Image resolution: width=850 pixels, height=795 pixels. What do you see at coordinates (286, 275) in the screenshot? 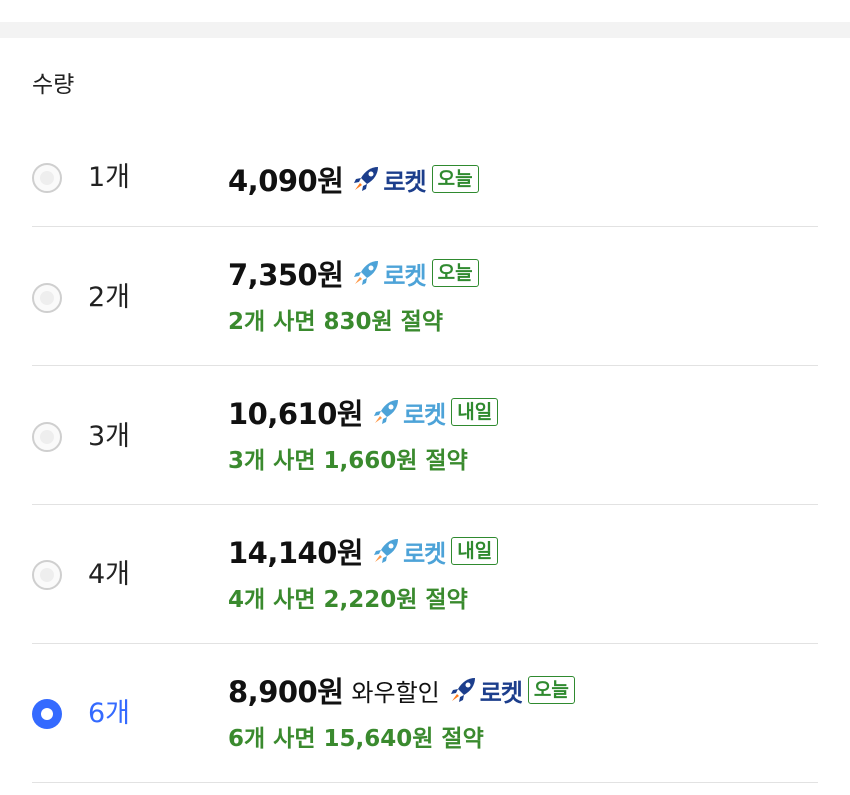
I see `option-price-2: 7,350원` at bounding box center [286, 275].